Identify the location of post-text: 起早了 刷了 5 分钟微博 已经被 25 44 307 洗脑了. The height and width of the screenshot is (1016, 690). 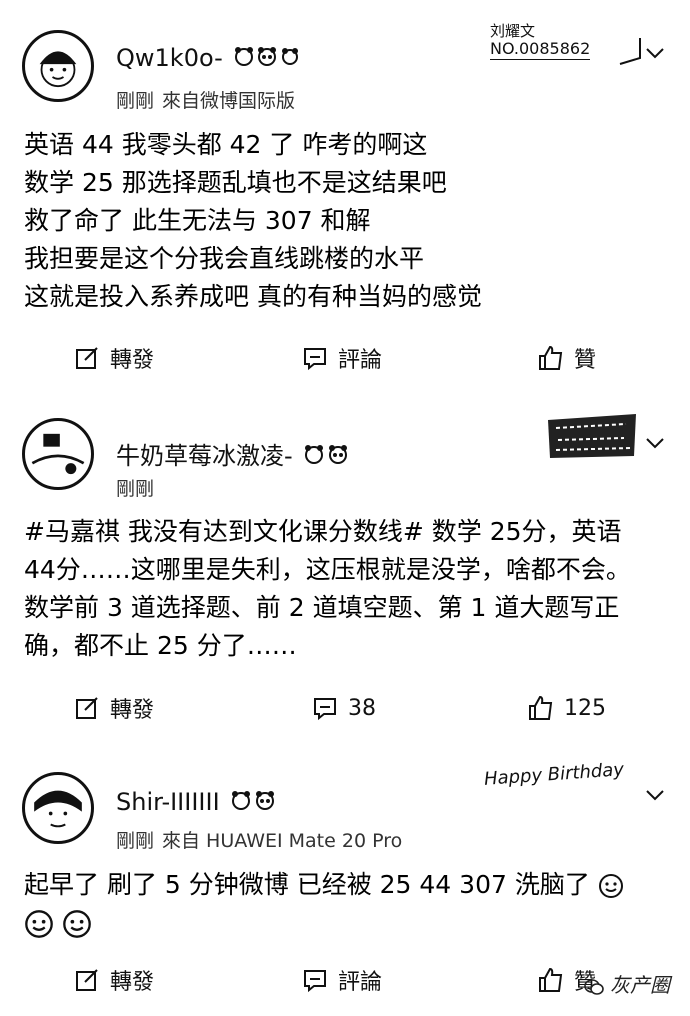
(347, 904).